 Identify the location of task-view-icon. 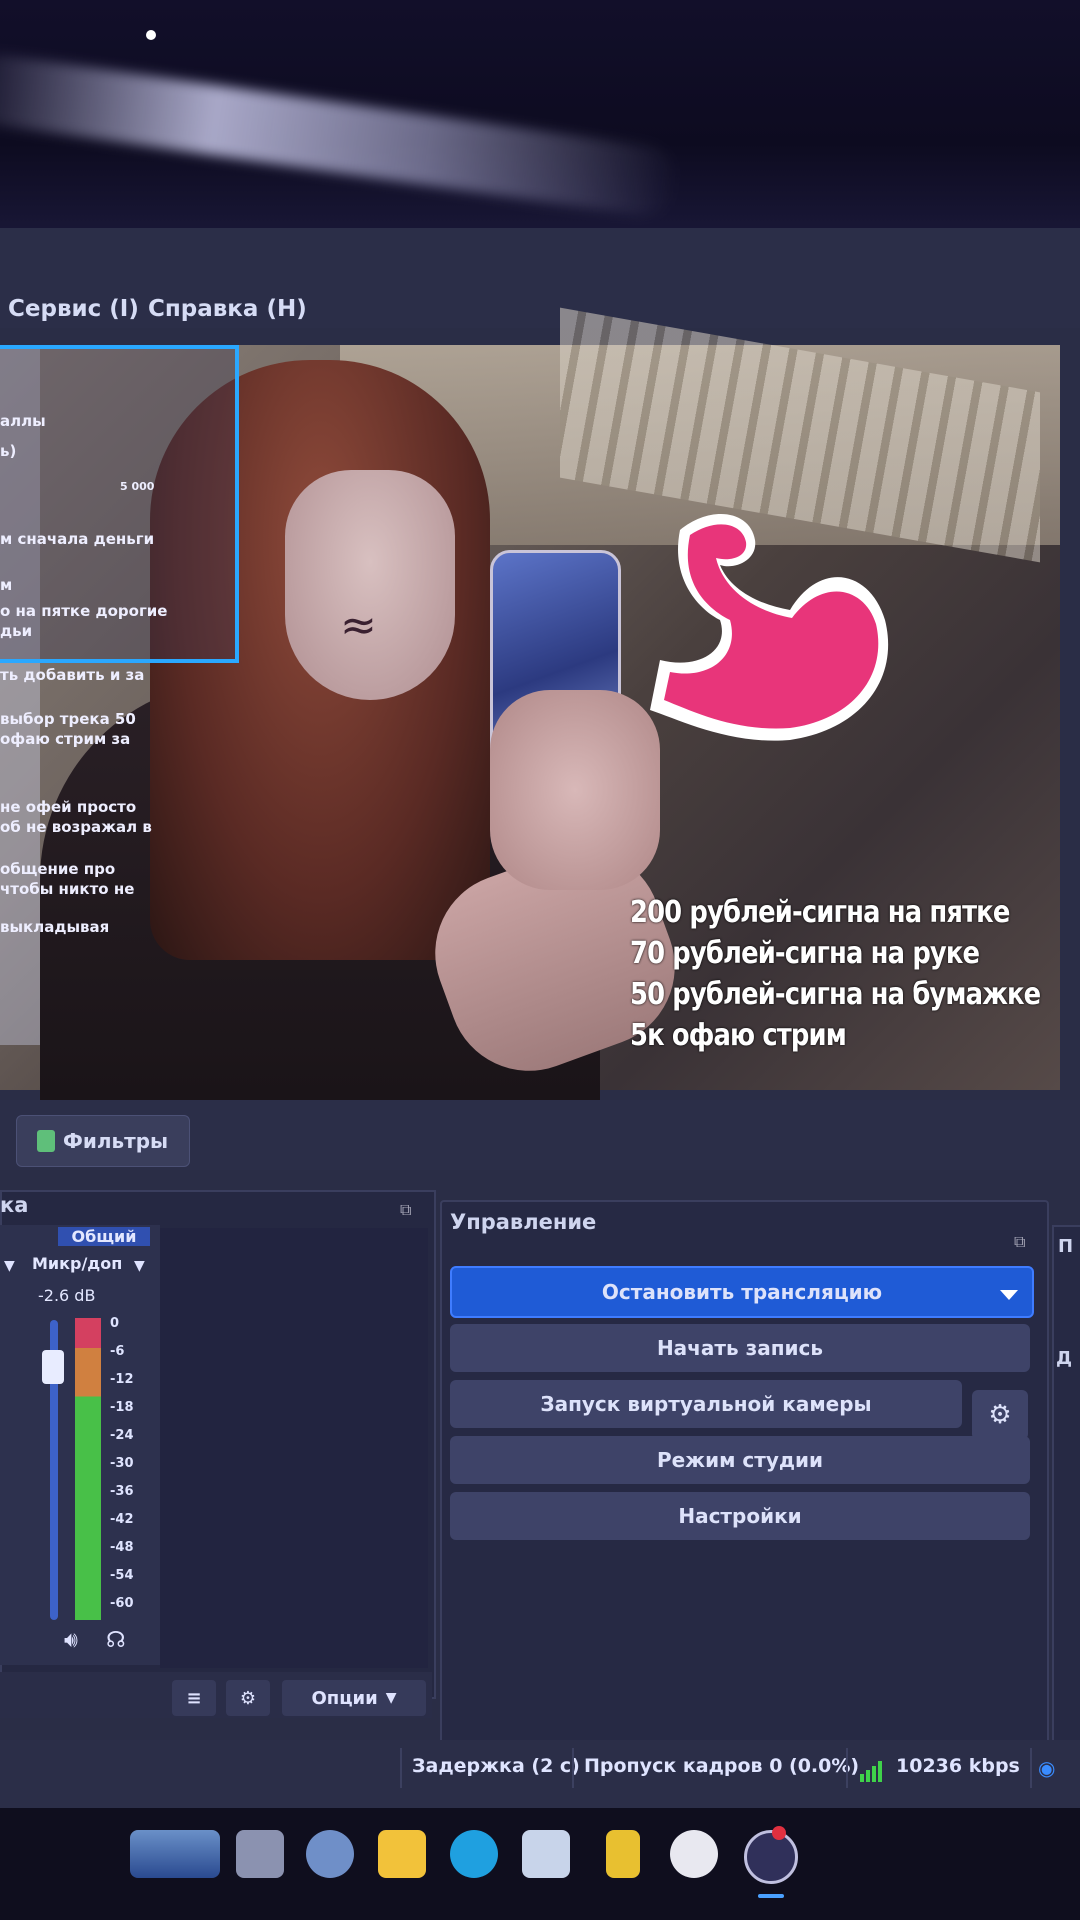
(260, 1854).